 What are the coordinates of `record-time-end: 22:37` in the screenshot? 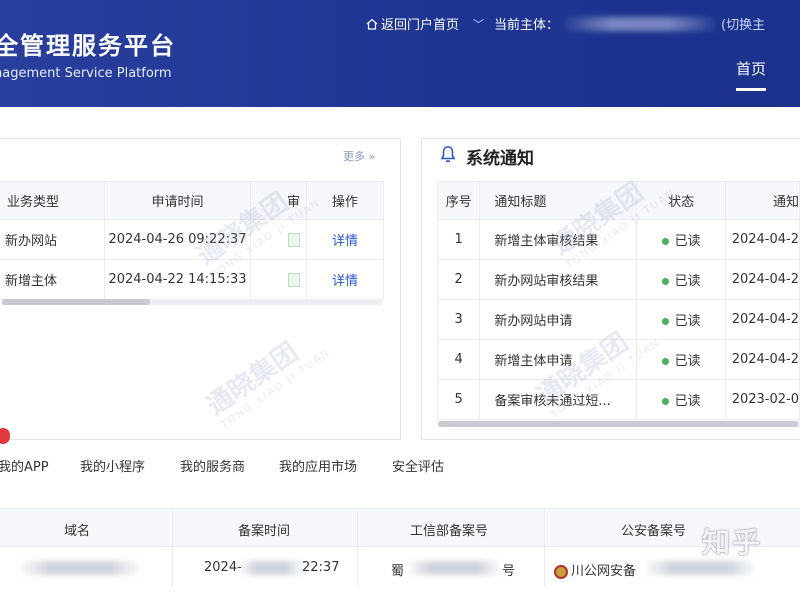 It's located at (321, 567).